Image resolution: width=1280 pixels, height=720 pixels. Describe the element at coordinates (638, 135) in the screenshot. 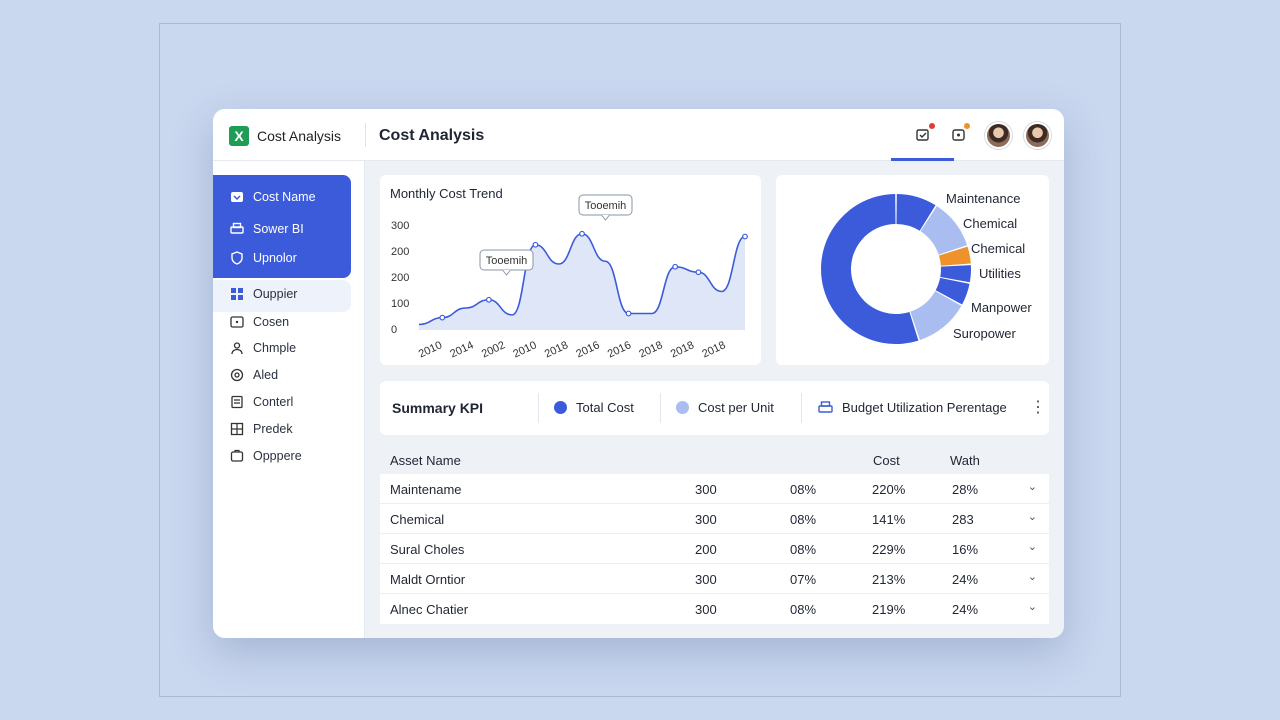

I see `top-bar: X Cost Analysis Cost Analysis` at that location.